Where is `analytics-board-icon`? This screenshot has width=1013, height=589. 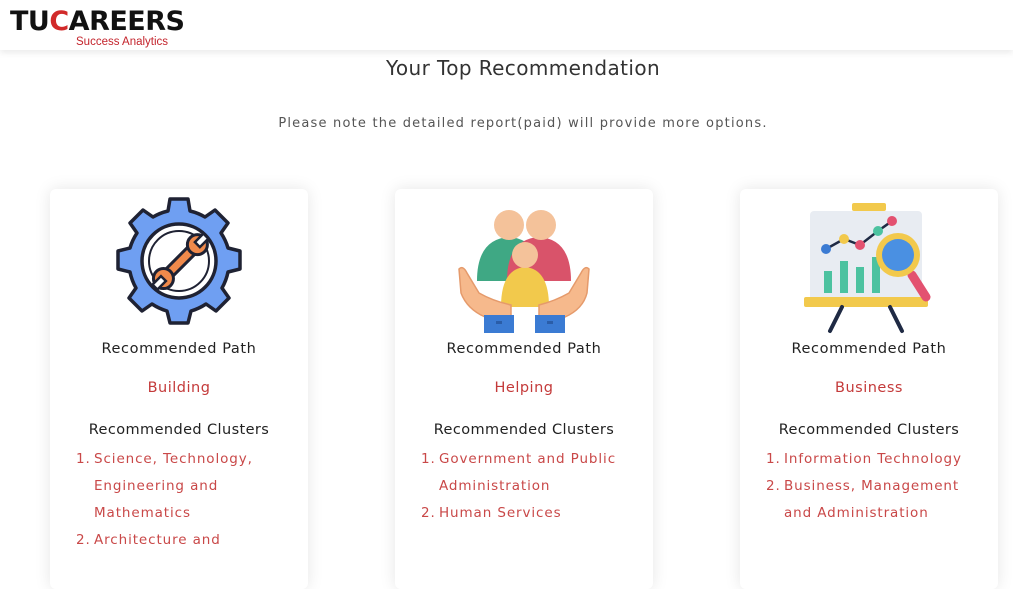
analytics-board-icon is located at coordinates (869, 266).